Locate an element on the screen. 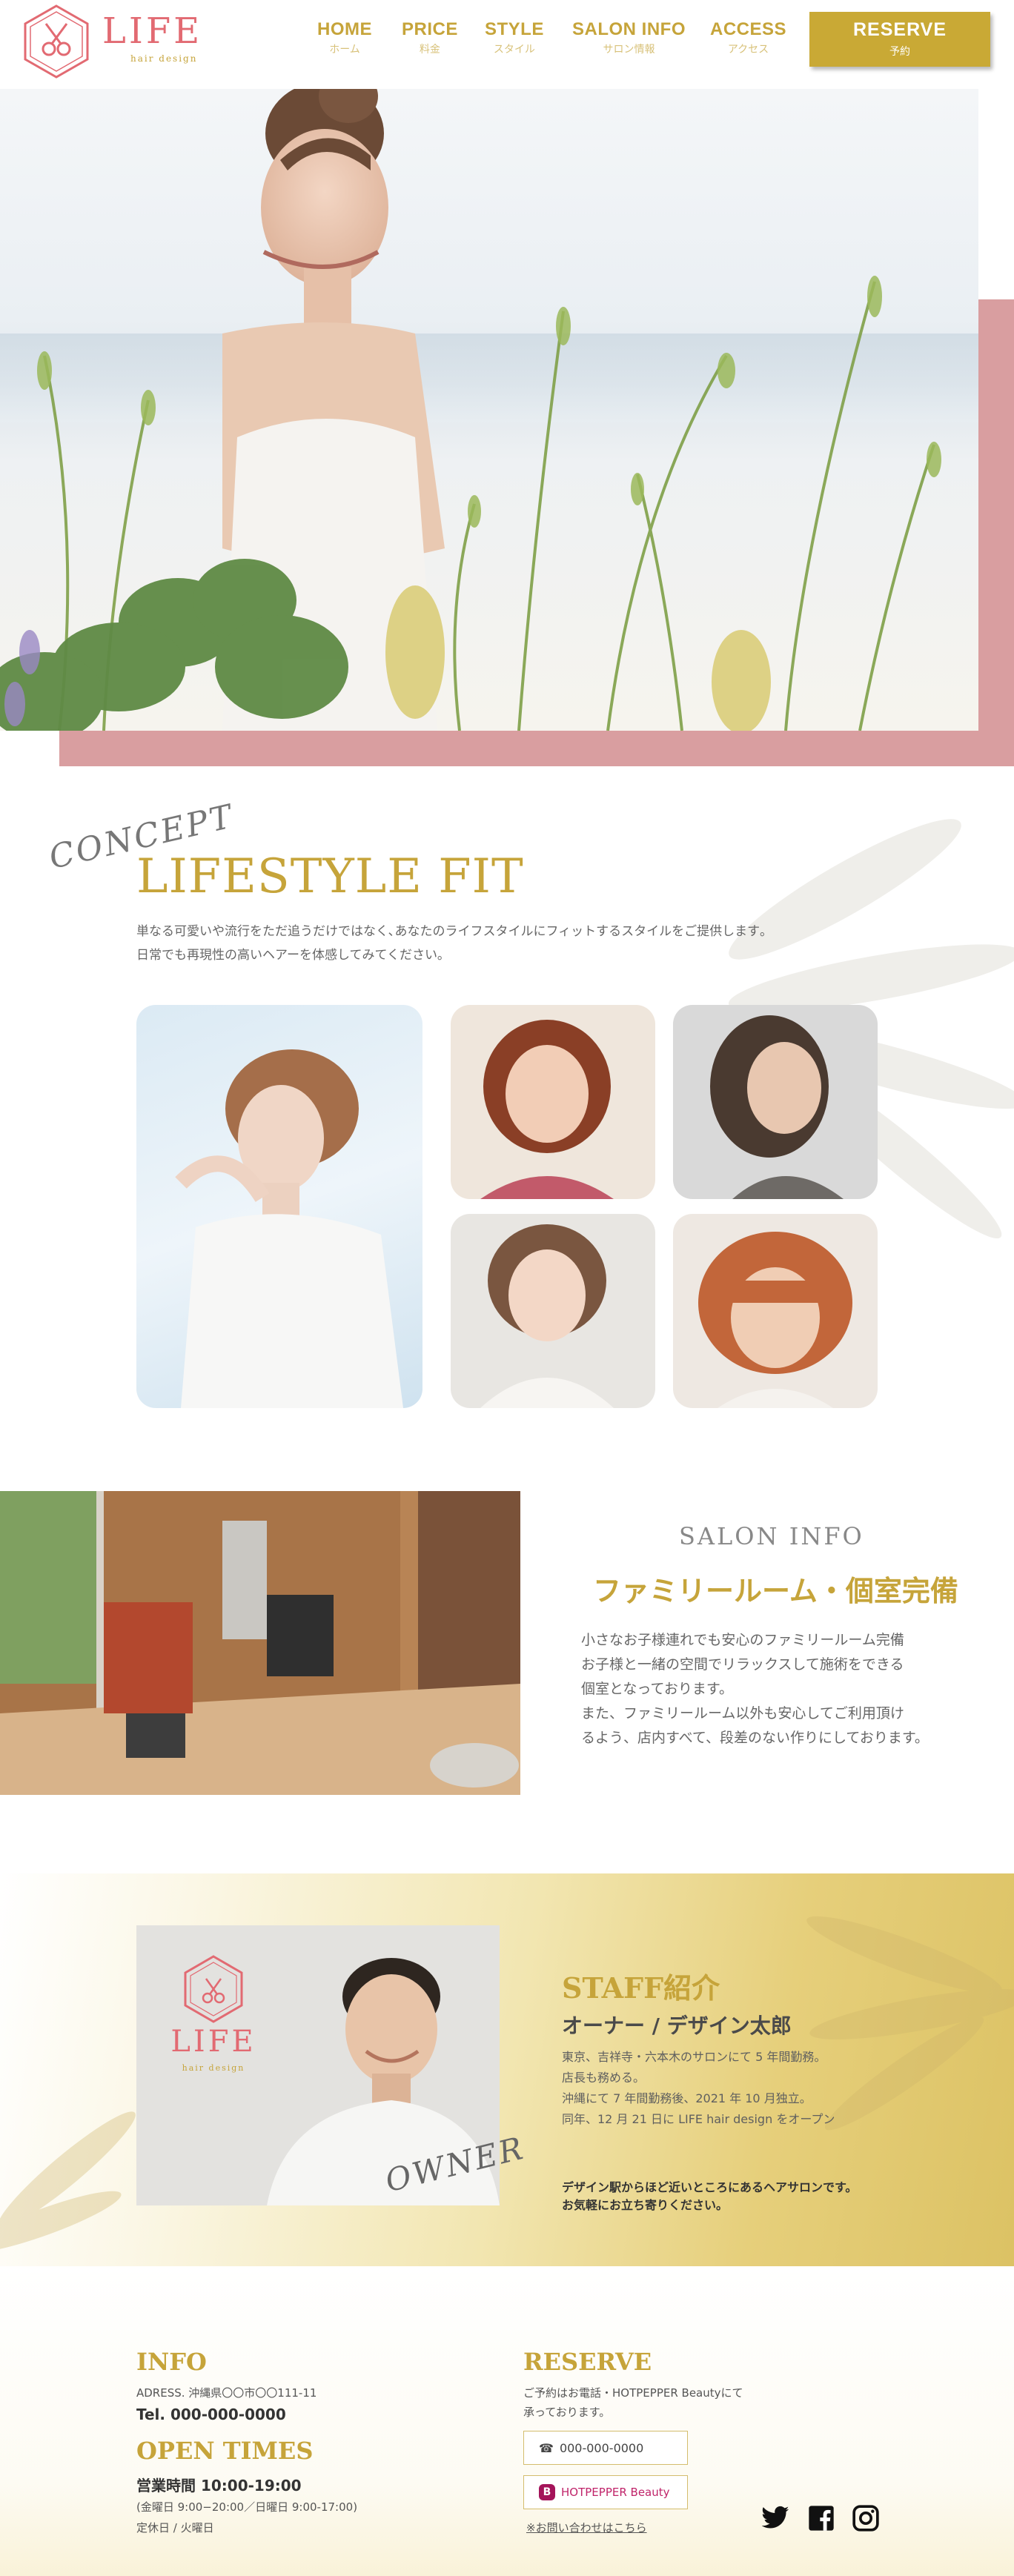 Image resolution: width=1014 pixels, height=2576 pixels. staff-bio-line: 沖縄にて 7 年間勤務後、2021 年 10 月独立。 is located at coordinates (687, 2098).